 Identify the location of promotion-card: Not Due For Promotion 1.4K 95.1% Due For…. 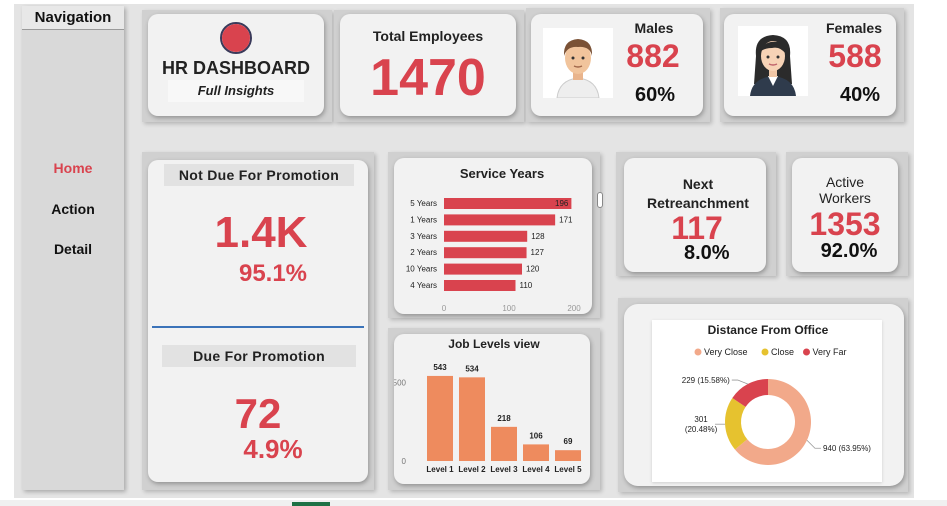
(258, 321).